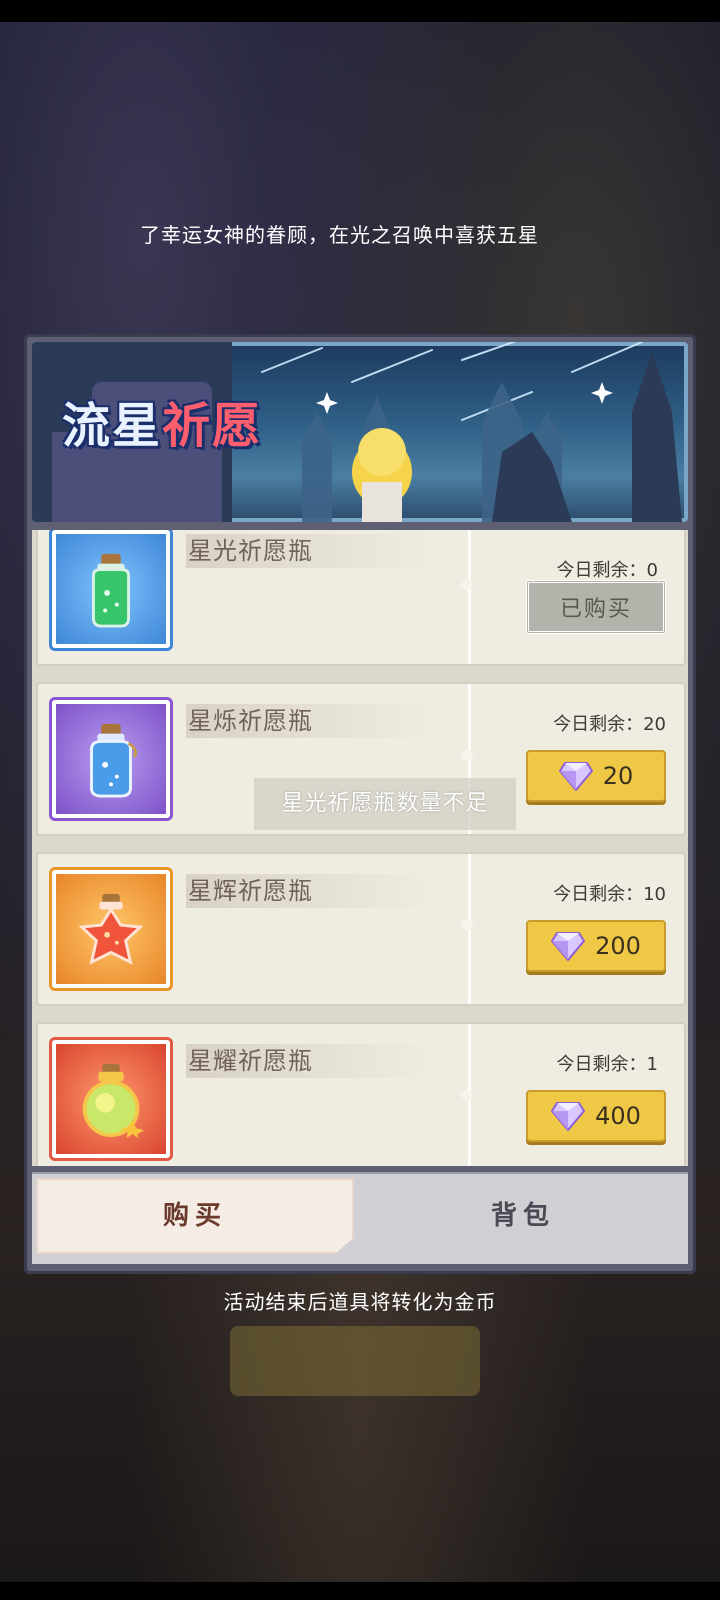 This screenshot has height=1600, width=720. Describe the element at coordinates (361, 598) in the screenshot. I see `shop-item-row: 星光祈愿瓶 今日剩余：0 已购买` at that location.